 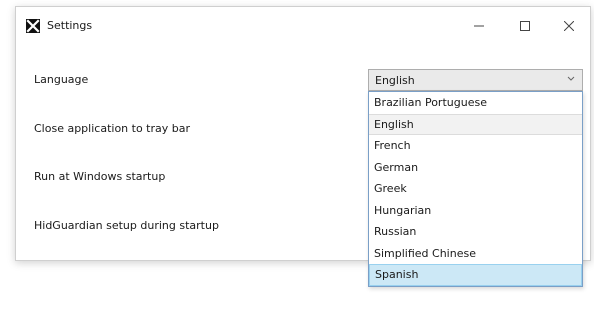 What do you see at coordinates (475, 146) in the screenshot?
I see `language-option: French` at bounding box center [475, 146].